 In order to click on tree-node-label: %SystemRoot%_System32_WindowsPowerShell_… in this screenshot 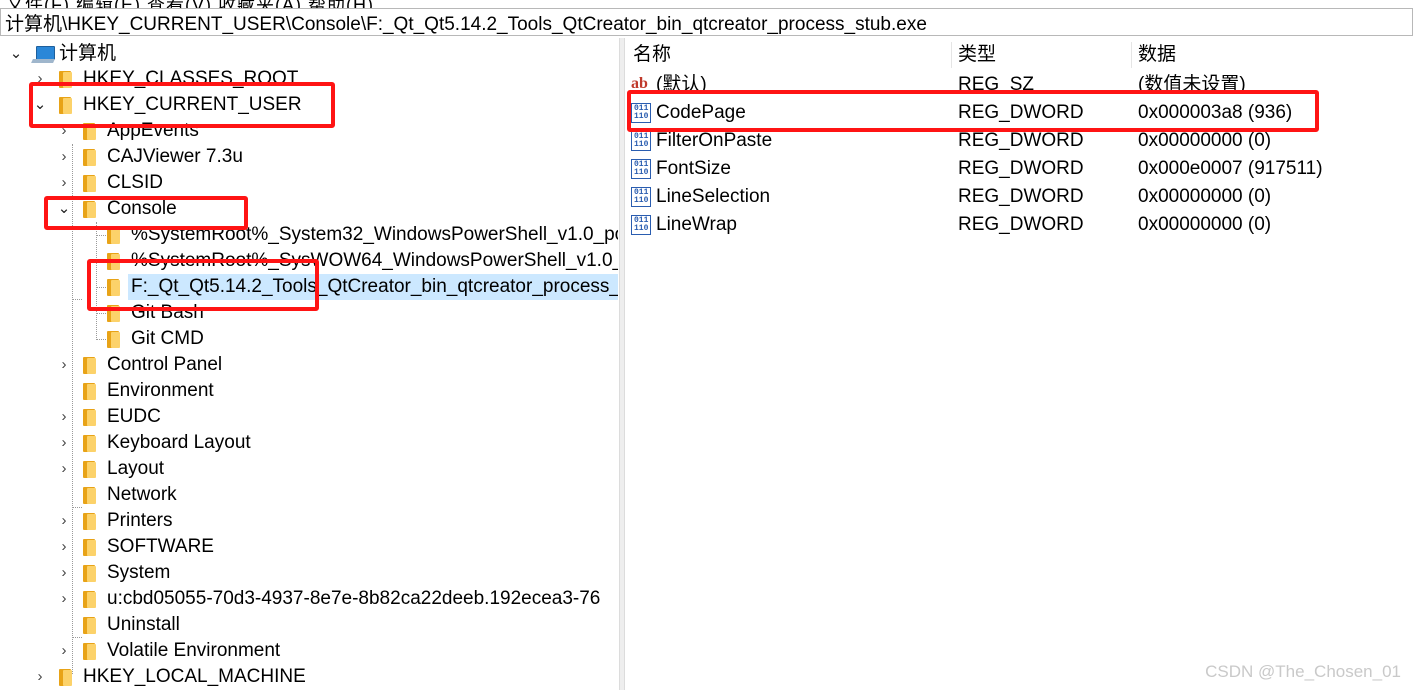, I will do `click(374, 234)`.